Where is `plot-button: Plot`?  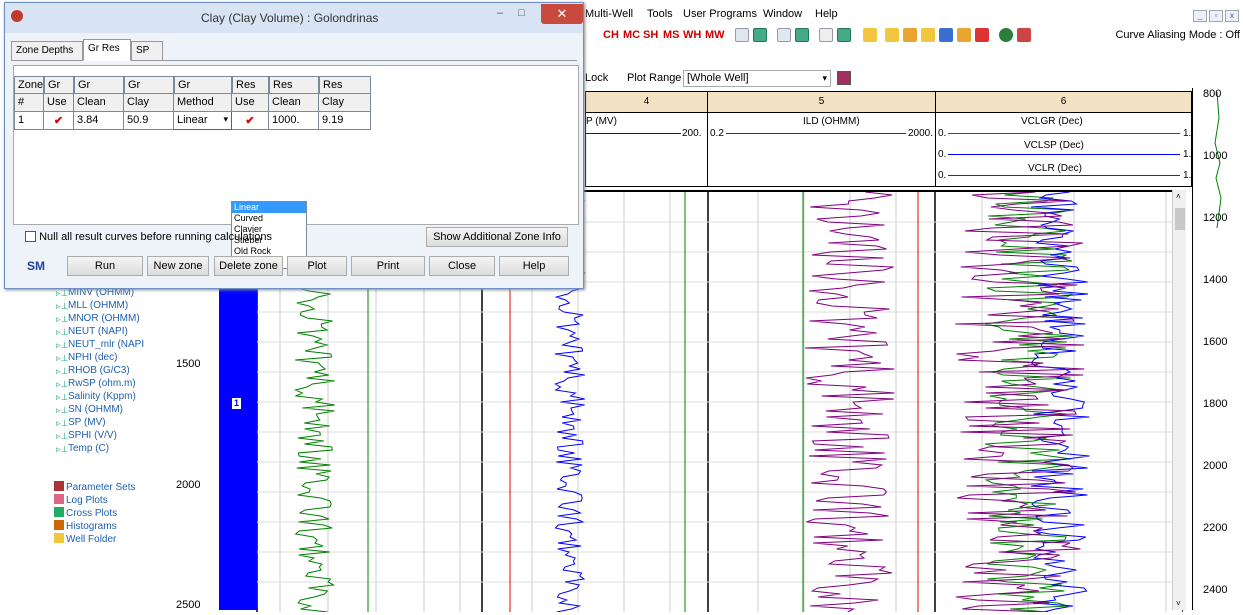
plot-button: Plot is located at coordinates (317, 266).